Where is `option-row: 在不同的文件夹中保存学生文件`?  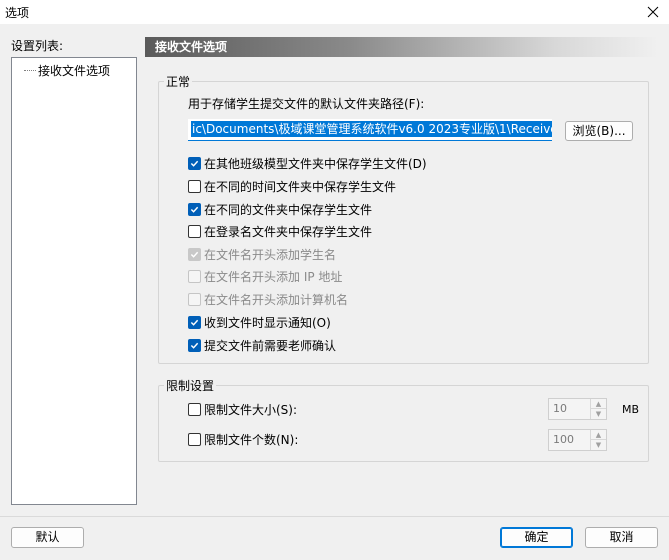
option-row: 在不同的文件夹中保存学生文件 is located at coordinates (280, 209).